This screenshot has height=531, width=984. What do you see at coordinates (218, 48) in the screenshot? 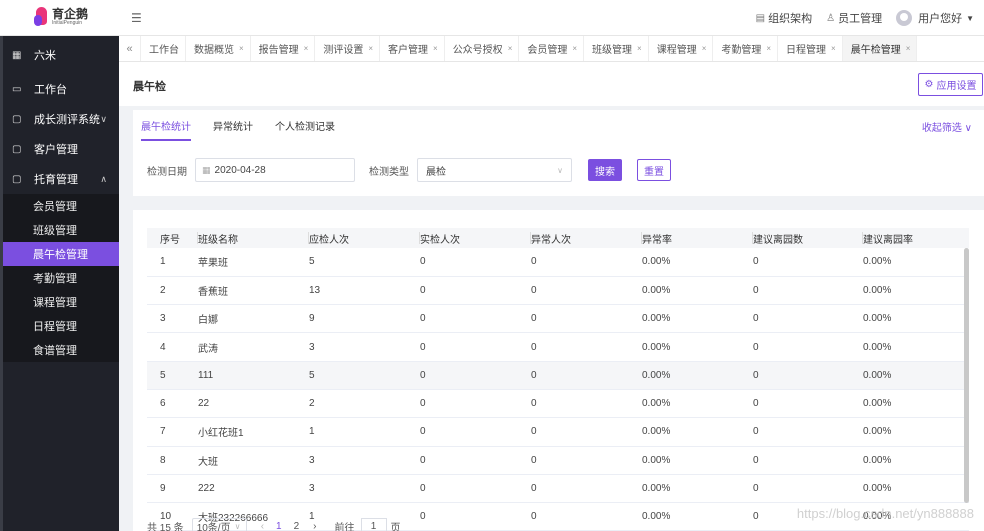
I see `tab-data-overview: 数据概览 ×` at bounding box center [218, 48].